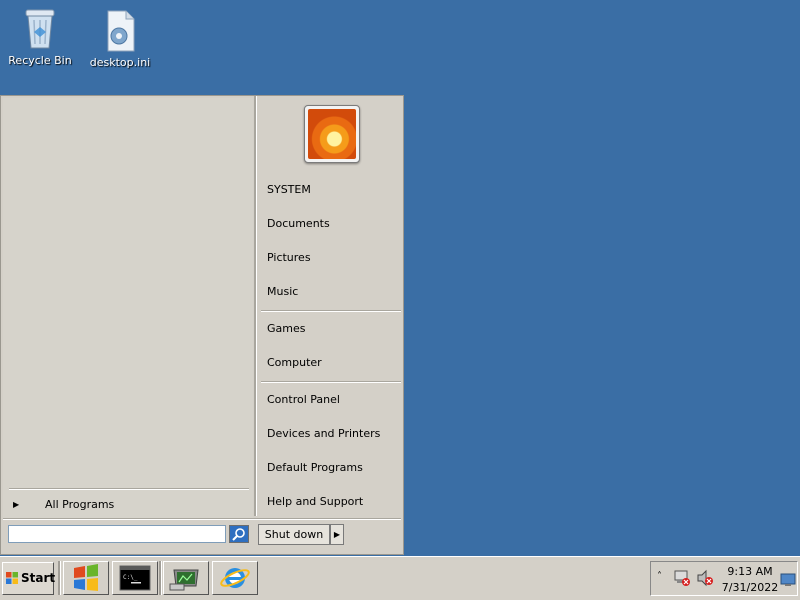  I want to click on desktop-icon-label: Recycle Bin, so click(40, 60).